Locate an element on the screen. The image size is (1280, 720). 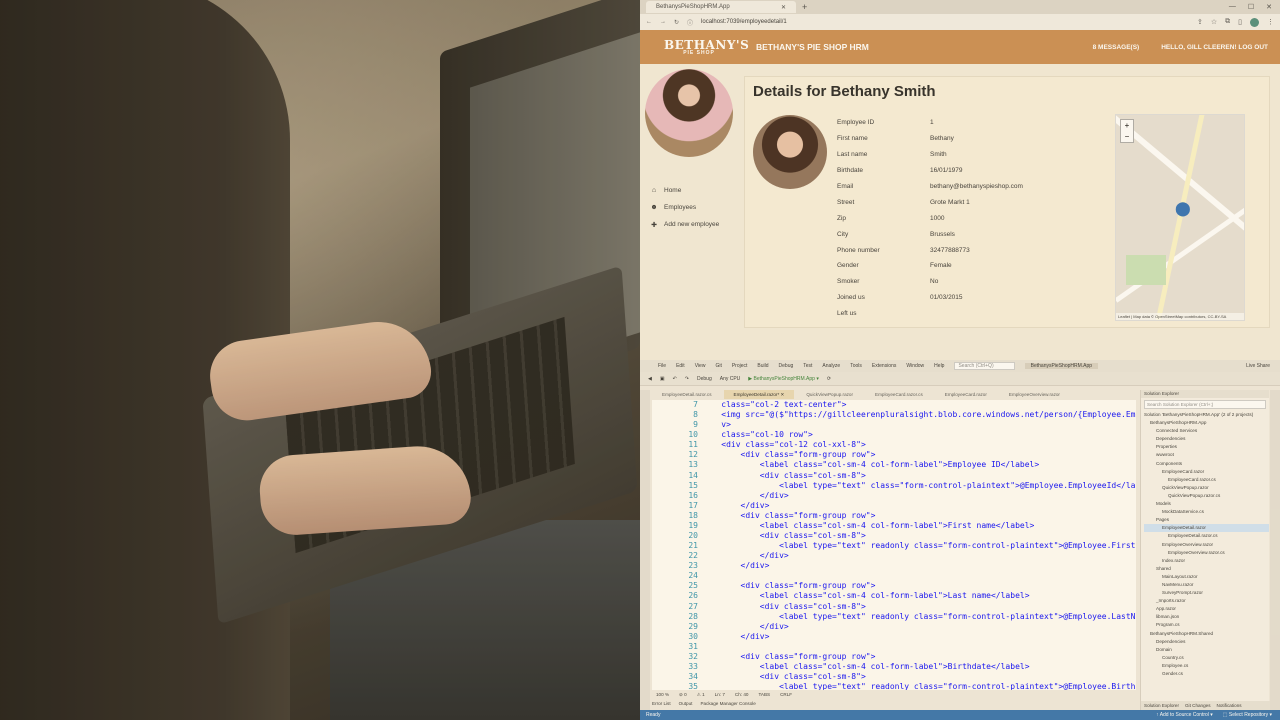
solution-tree-item: App.razor is located at coordinates (1206, 609).